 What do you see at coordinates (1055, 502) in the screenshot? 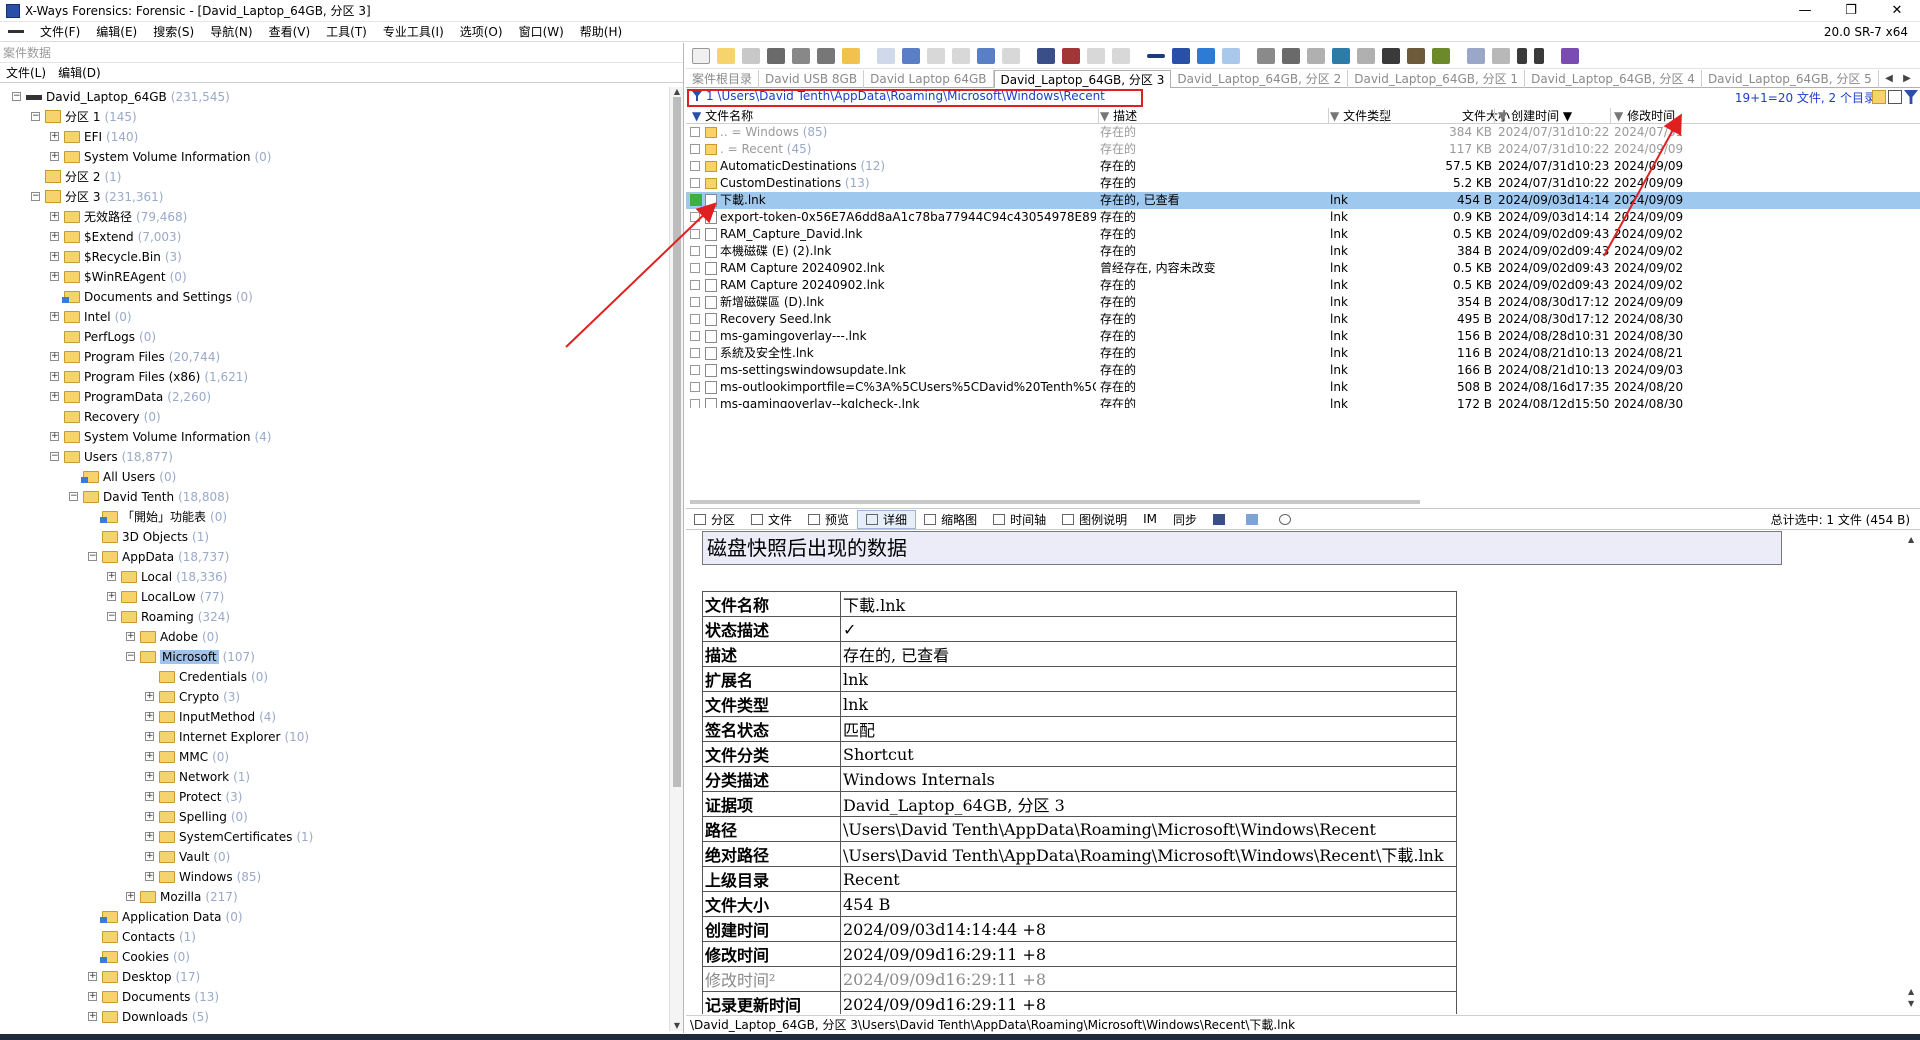
I see `hscroll-thumb` at bounding box center [1055, 502].